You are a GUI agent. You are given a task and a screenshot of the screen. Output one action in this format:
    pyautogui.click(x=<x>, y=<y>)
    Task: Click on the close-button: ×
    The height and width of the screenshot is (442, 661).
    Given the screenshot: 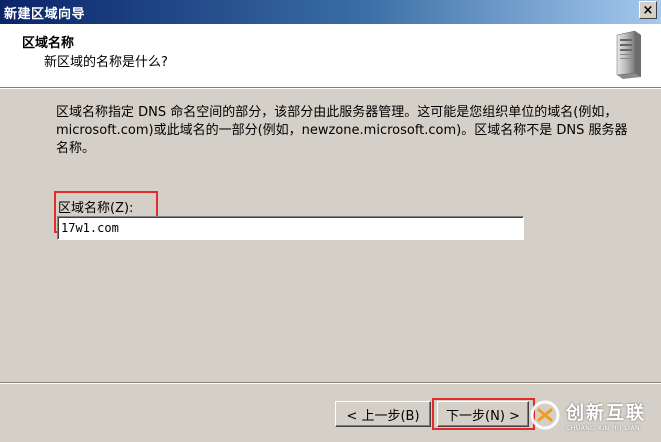 What is the action you would take?
    pyautogui.click(x=648, y=10)
    